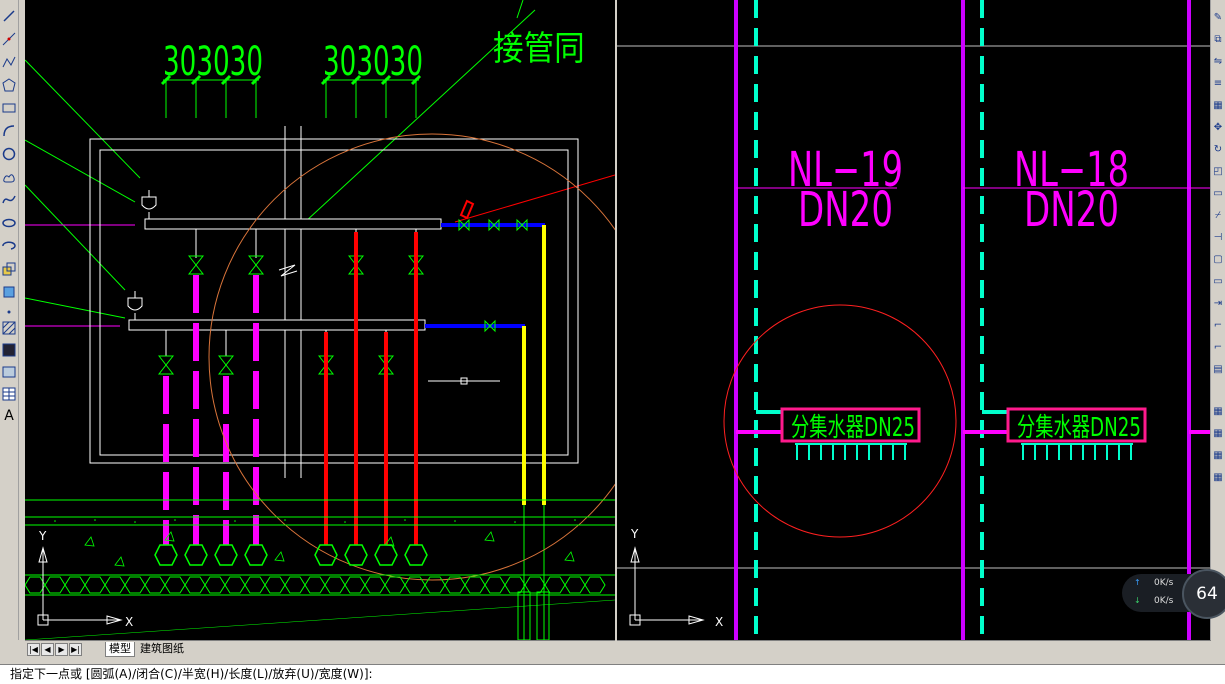 This screenshot has width=1225, height=684. I want to click on array-icon: ▦, so click(1218, 105).